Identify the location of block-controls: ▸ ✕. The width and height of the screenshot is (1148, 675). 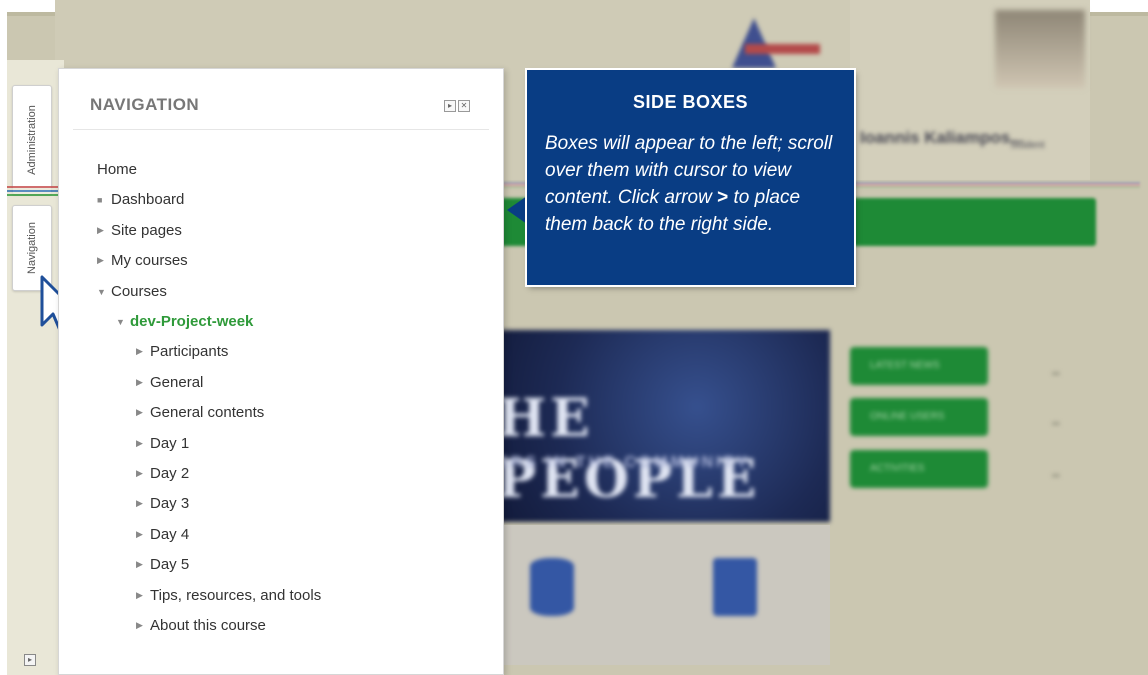
(457, 106).